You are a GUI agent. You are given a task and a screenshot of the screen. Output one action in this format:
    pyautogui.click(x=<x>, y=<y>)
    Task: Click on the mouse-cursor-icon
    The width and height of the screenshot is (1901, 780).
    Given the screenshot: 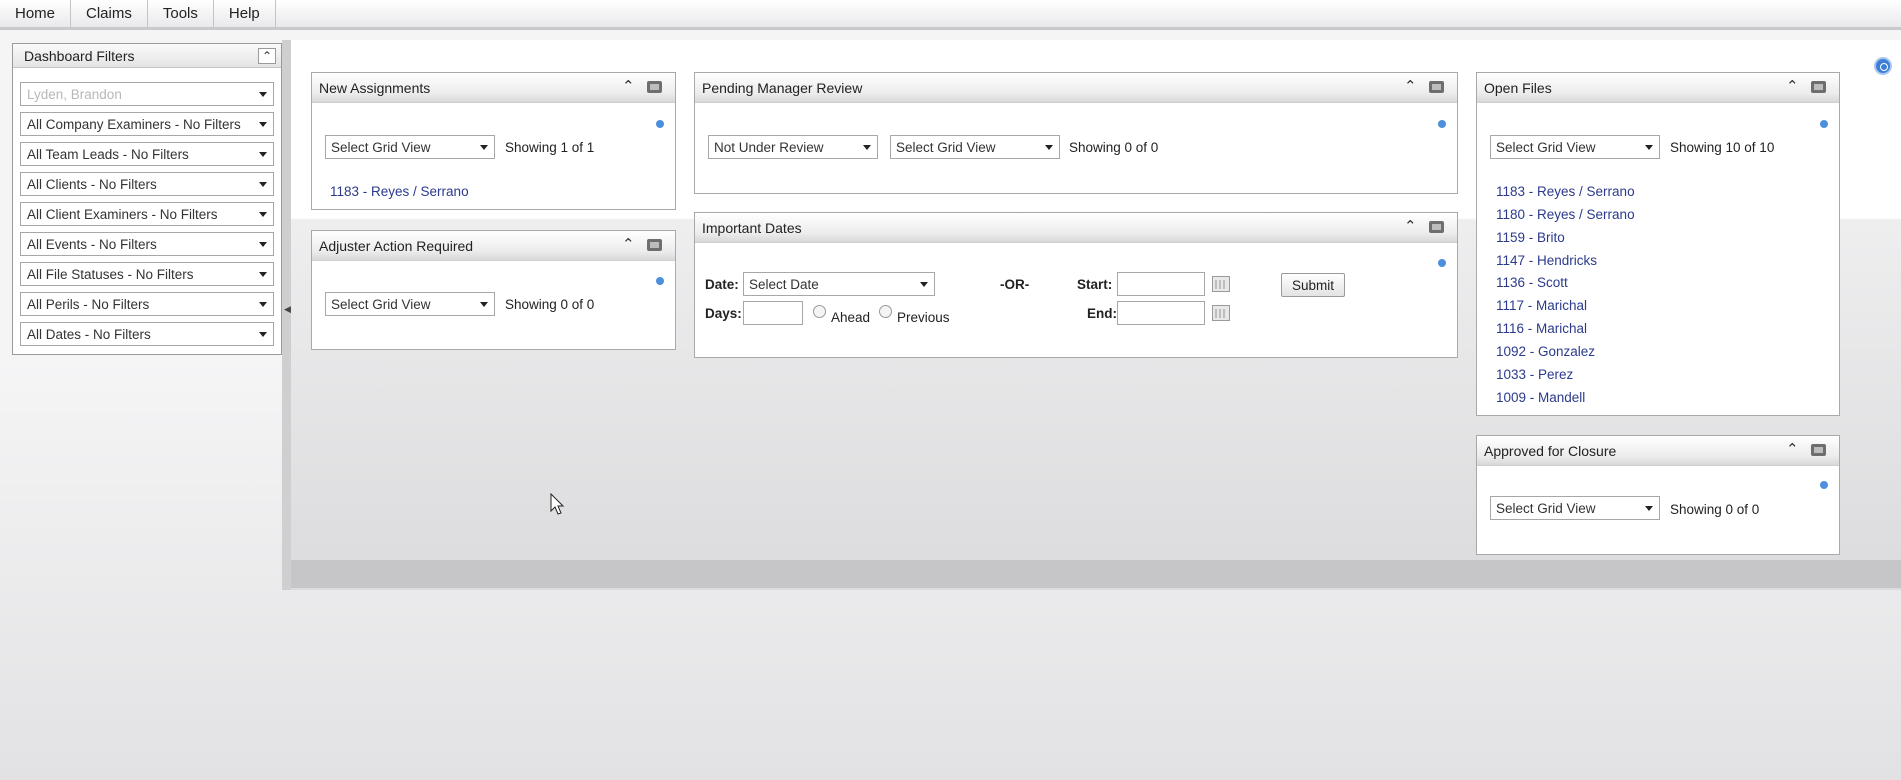 What is the action you would take?
    pyautogui.click(x=557, y=504)
    